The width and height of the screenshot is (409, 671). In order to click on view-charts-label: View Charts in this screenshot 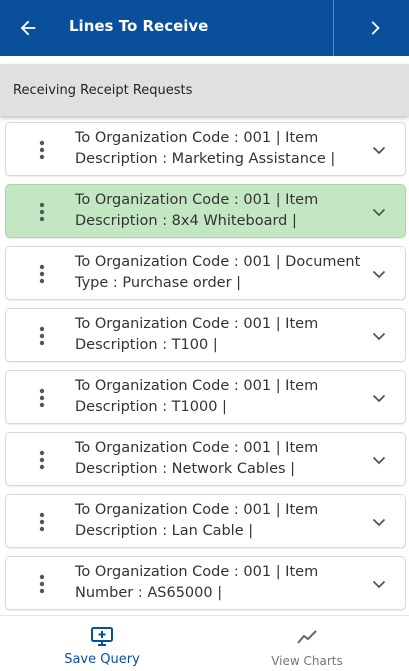, I will do `click(307, 661)`.